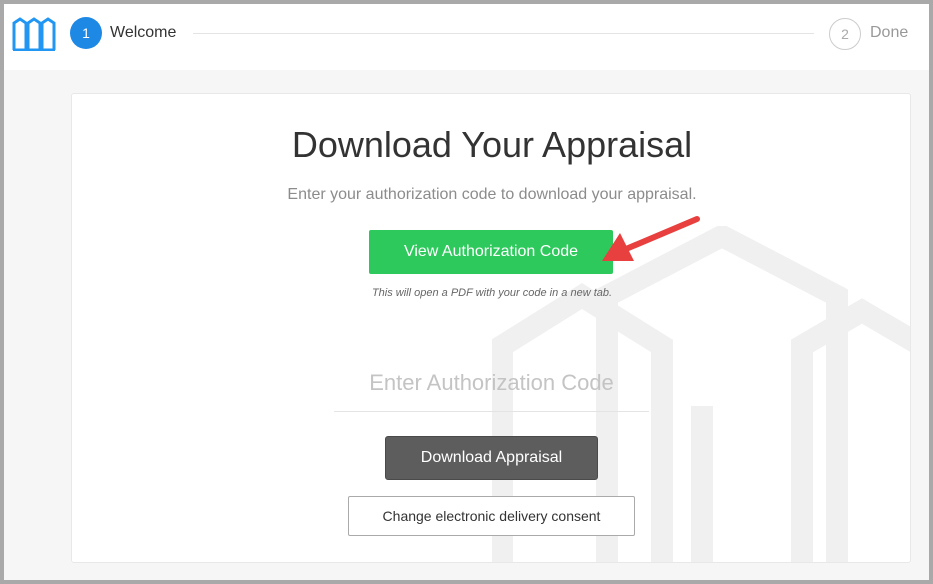 Image resolution: width=933 pixels, height=584 pixels. Describe the element at coordinates (143, 32) in the screenshot. I see `step-1-label: Welcome` at that location.